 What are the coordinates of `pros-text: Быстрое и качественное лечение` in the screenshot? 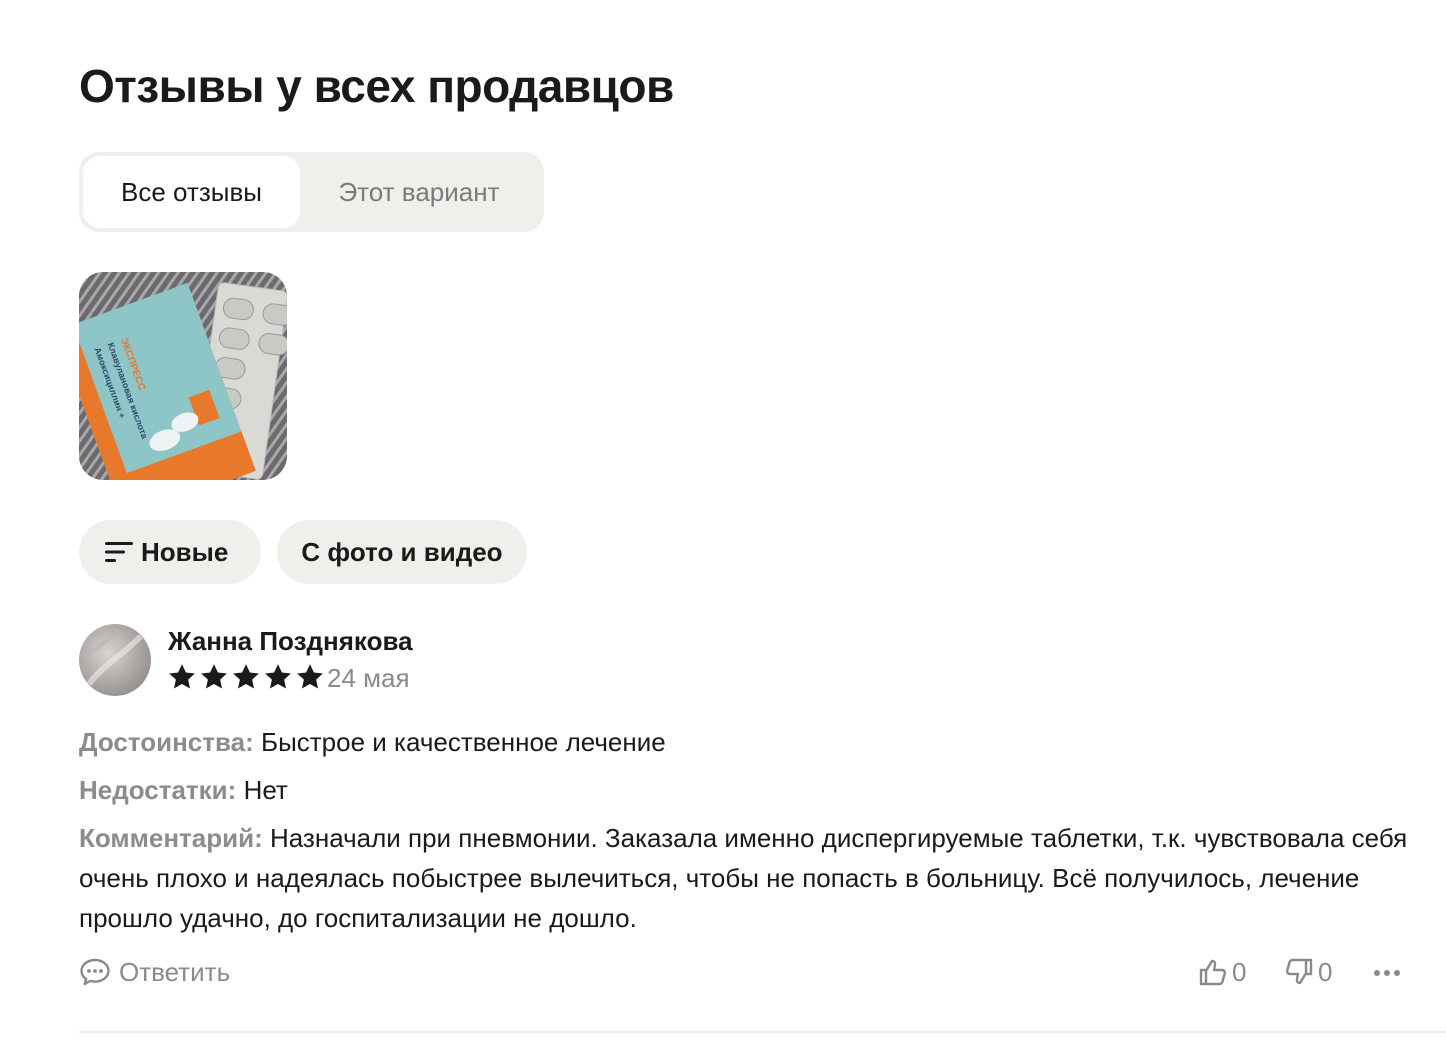 It's located at (463, 742).